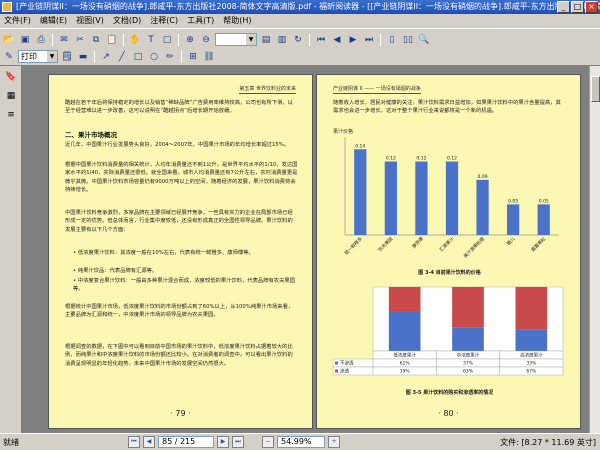  I want to click on x-tick-label: 康师傅, so click(417, 242).